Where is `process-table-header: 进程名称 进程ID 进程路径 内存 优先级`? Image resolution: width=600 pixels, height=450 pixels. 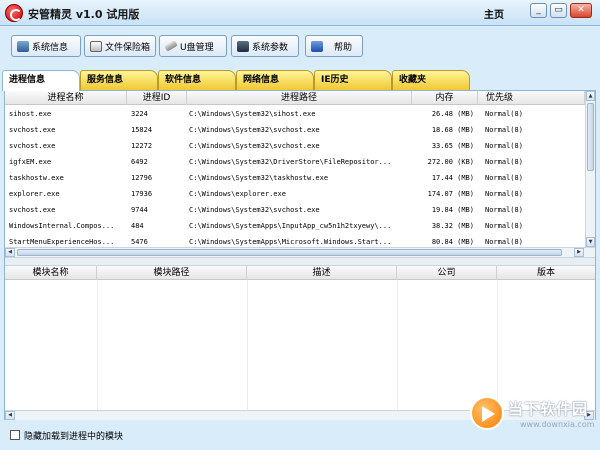
process-table-header: 进程名称 进程ID 进程路径 内存 优先级 is located at coordinates (295, 98).